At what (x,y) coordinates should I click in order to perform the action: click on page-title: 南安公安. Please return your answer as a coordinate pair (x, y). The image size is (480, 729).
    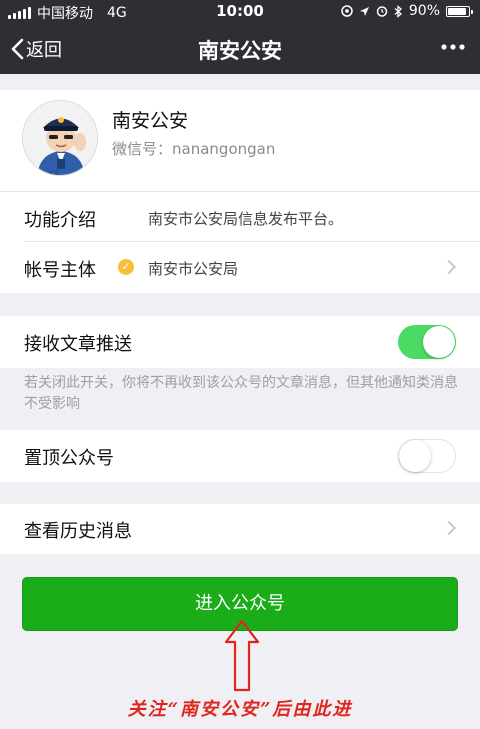
    Looking at the image, I should click on (240, 51).